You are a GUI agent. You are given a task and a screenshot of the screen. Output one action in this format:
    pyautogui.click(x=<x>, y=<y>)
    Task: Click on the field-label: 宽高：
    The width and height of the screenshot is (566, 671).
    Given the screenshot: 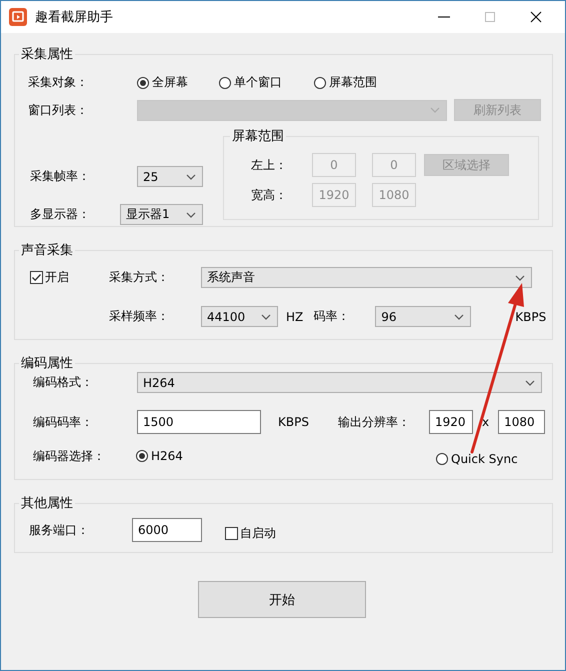 What is the action you would take?
    pyautogui.click(x=269, y=195)
    